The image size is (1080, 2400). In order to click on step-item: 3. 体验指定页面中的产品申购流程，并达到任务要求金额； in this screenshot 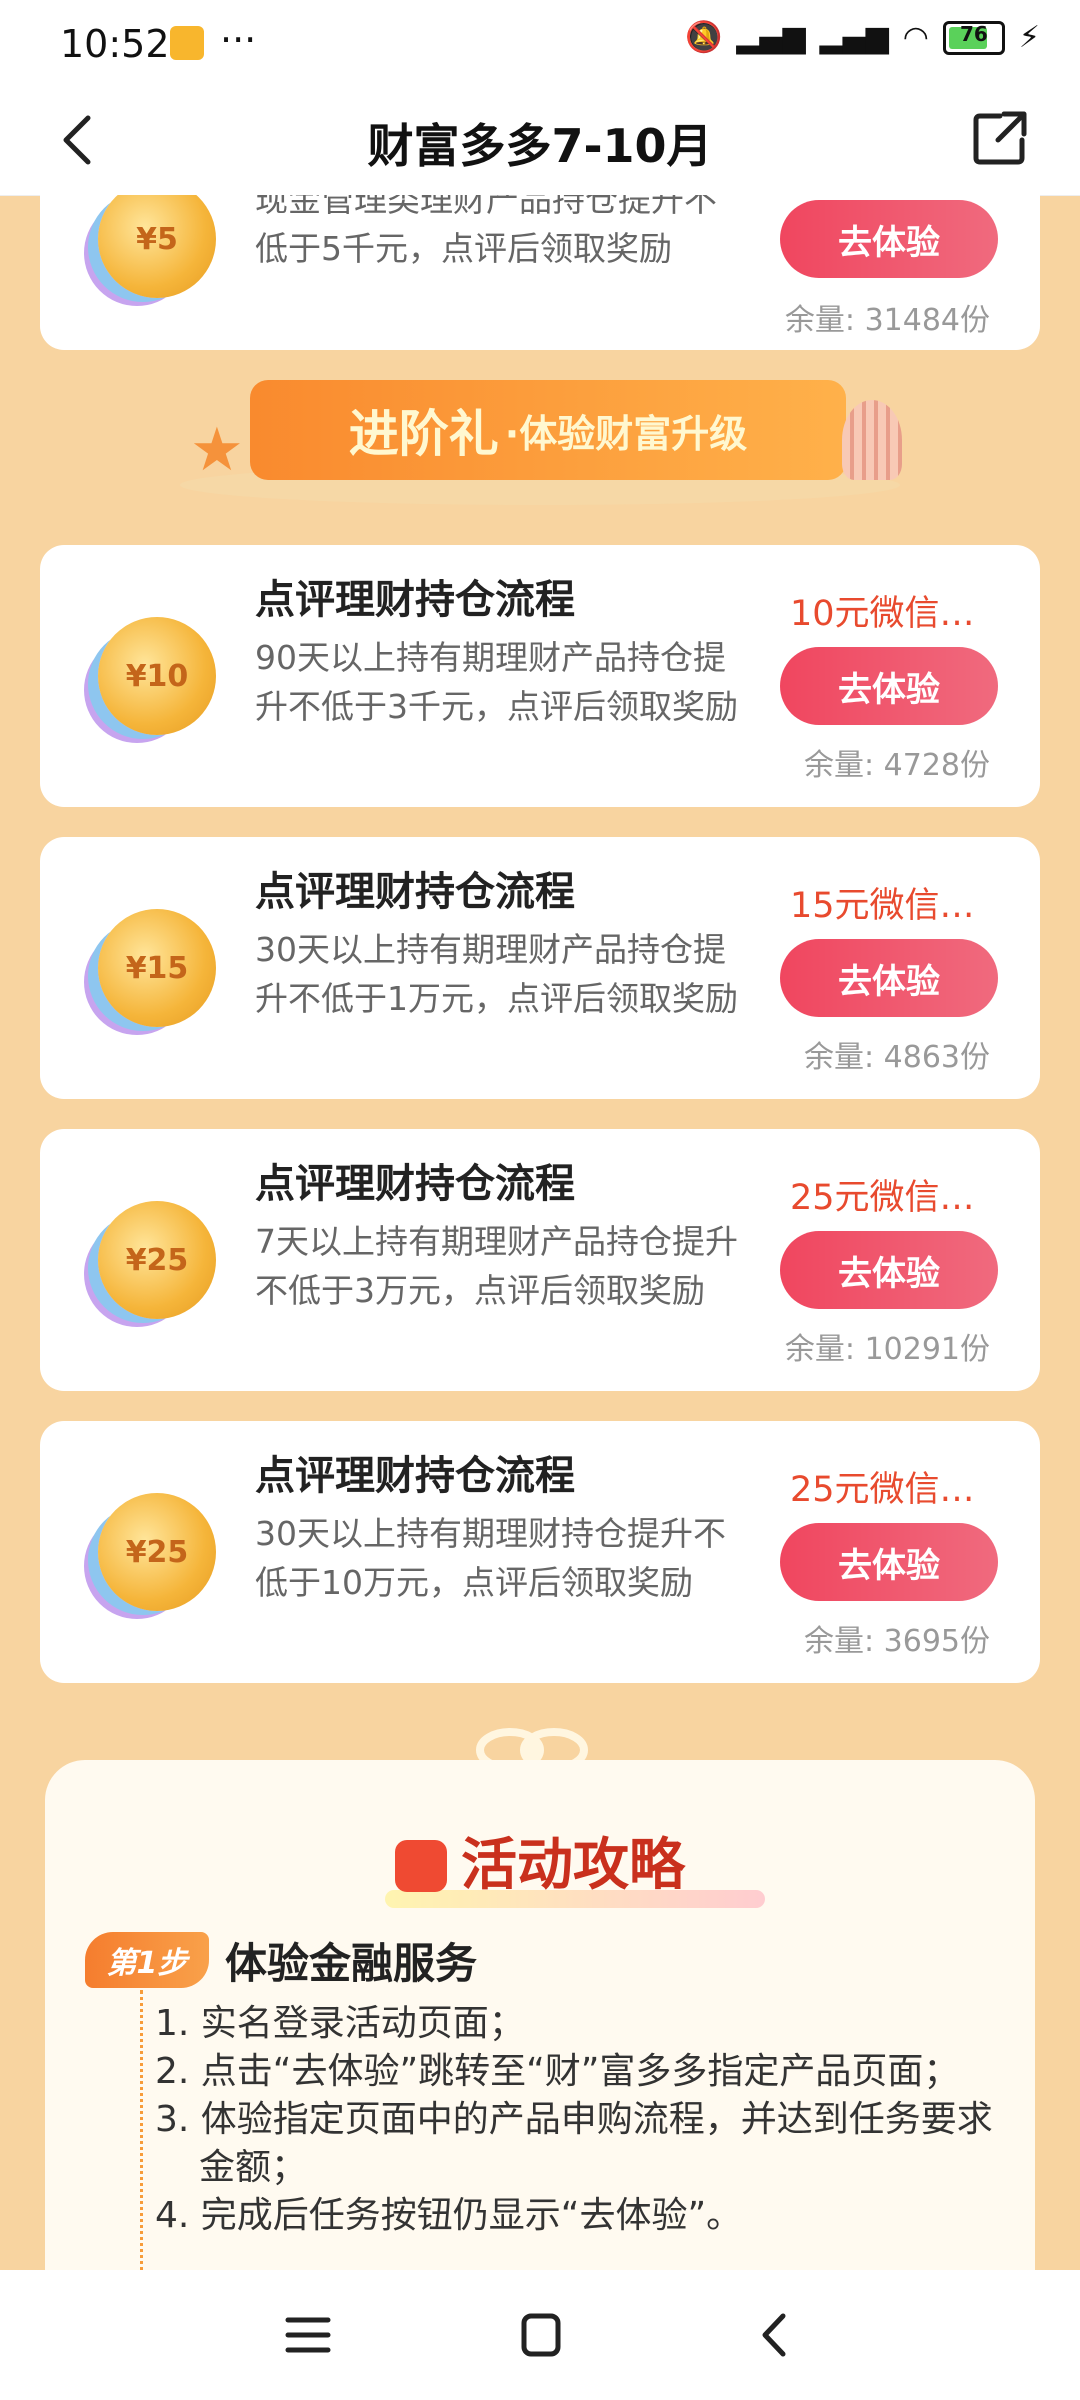, I will do `click(574, 2143)`.